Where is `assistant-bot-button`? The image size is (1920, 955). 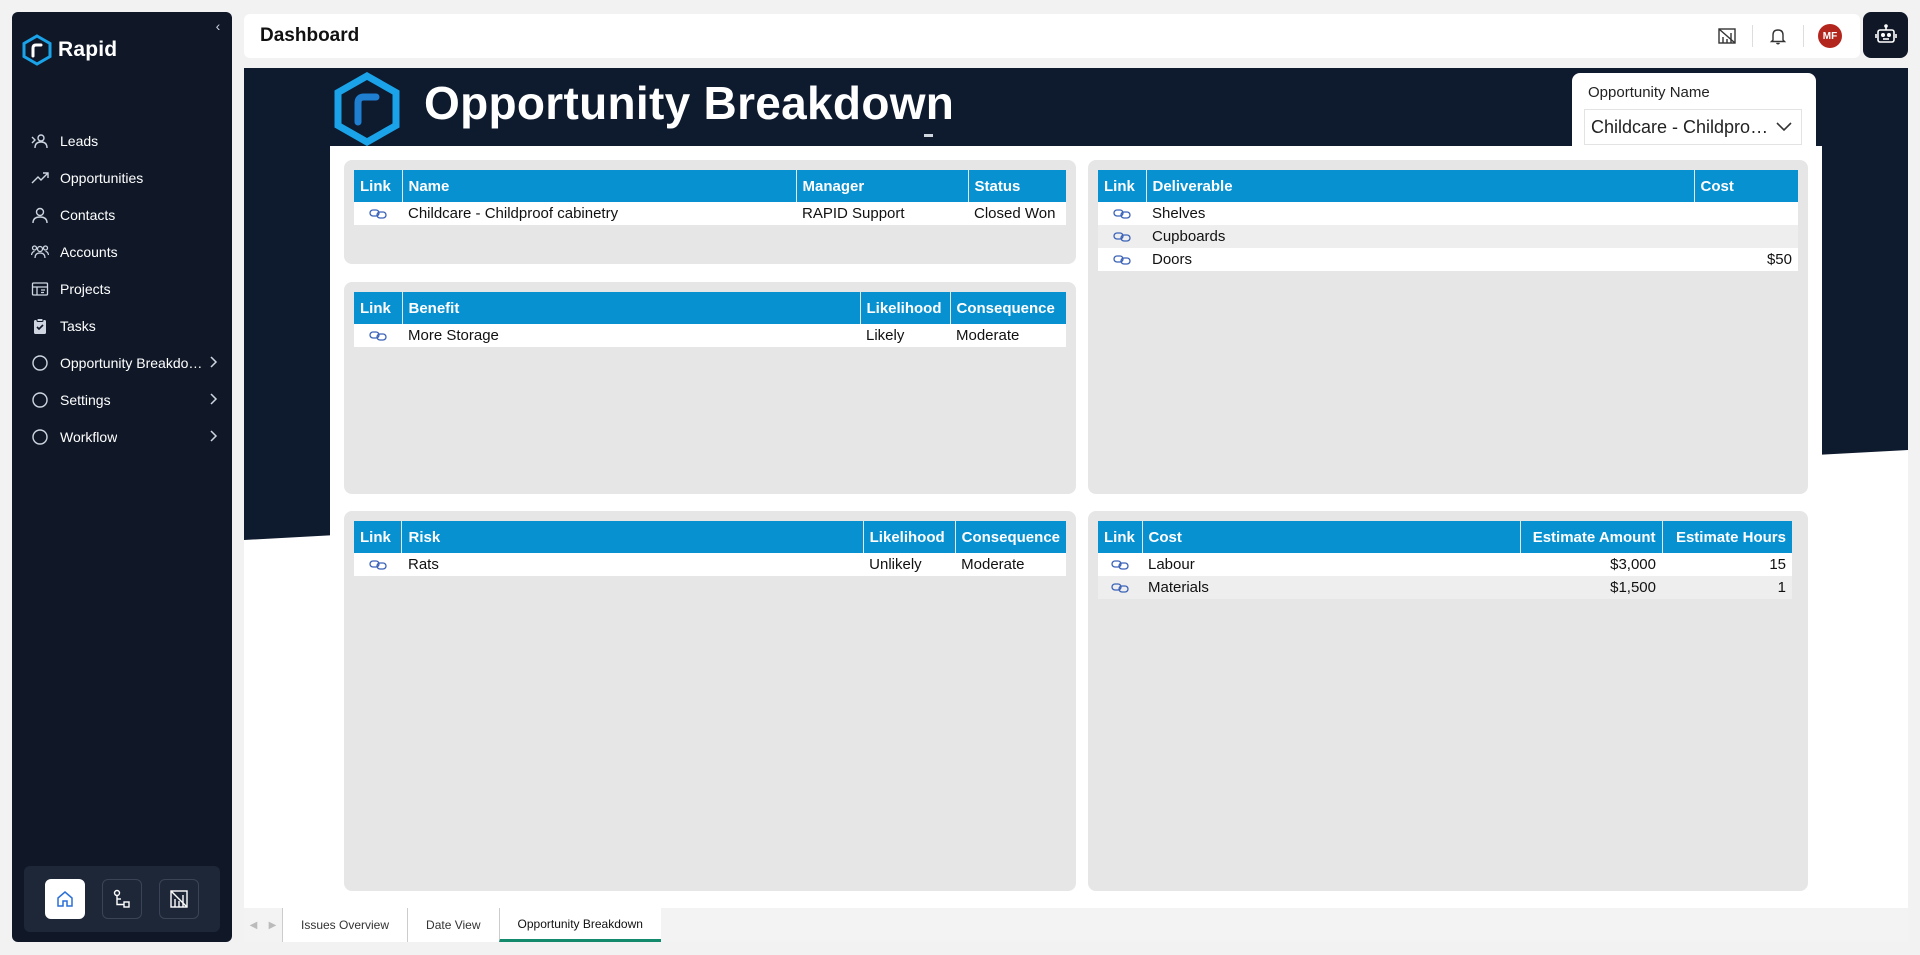
assistant-bot-button is located at coordinates (1885, 35).